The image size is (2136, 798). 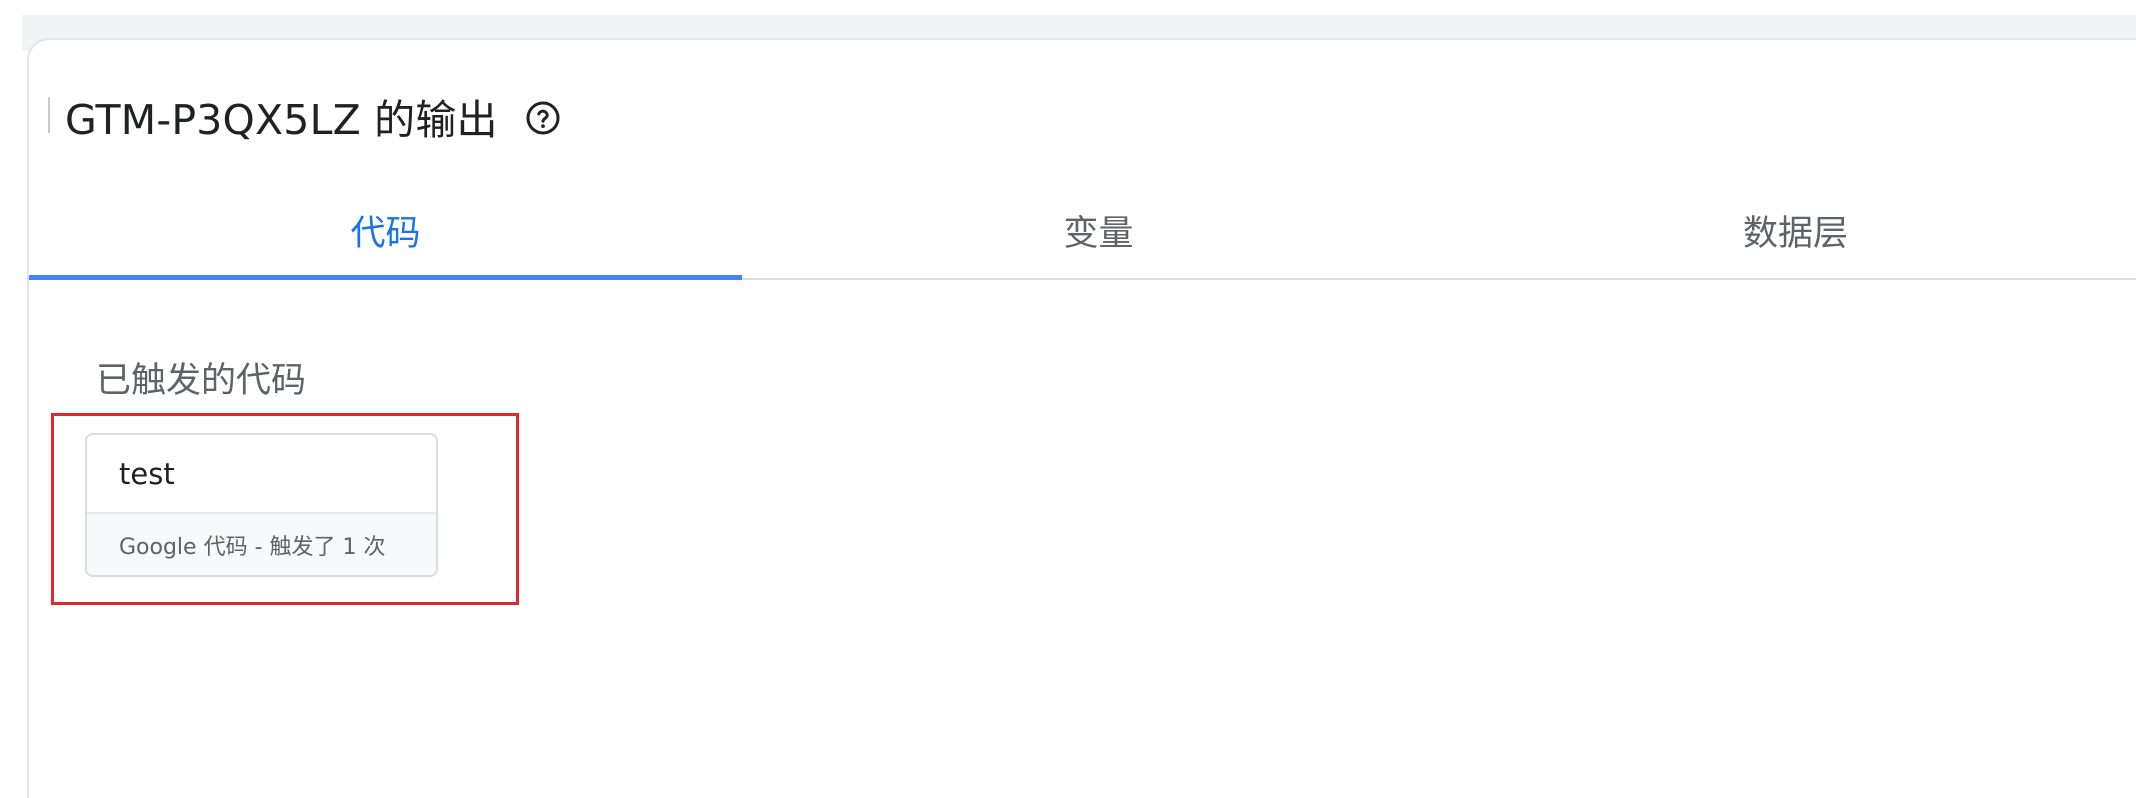 I want to click on help-circle-icon, so click(x=543, y=118).